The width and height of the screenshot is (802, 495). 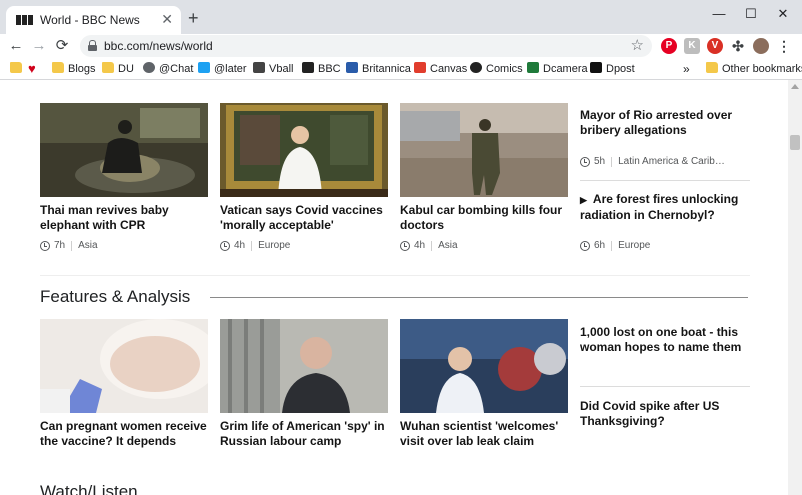 I want to click on story-meta-elephant: 7h Asia, so click(x=69, y=245).